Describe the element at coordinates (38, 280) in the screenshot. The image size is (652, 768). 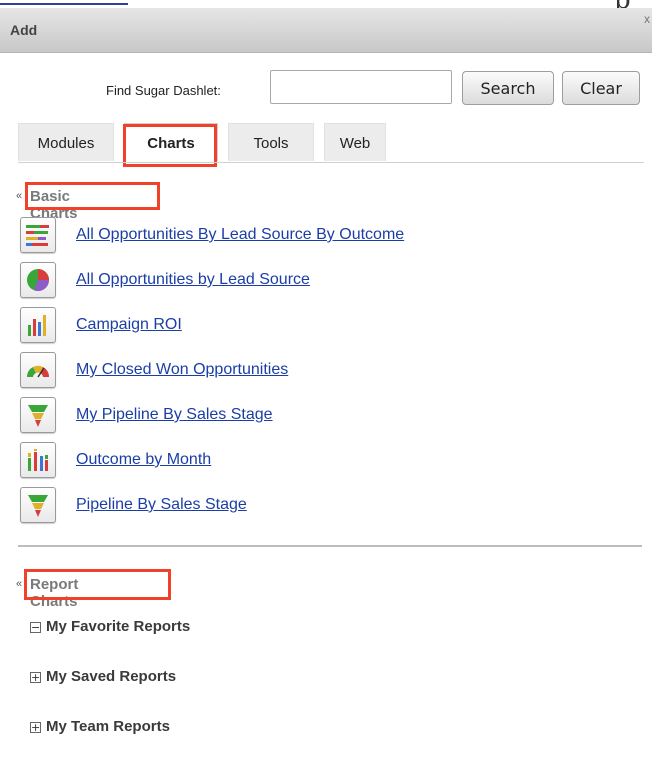
I see `pie-chart-icon` at that location.